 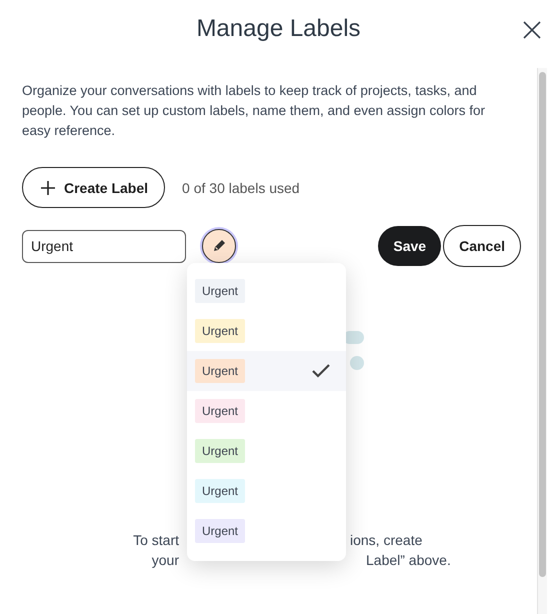 I want to click on empty-state-text: To start, so click(x=156, y=540).